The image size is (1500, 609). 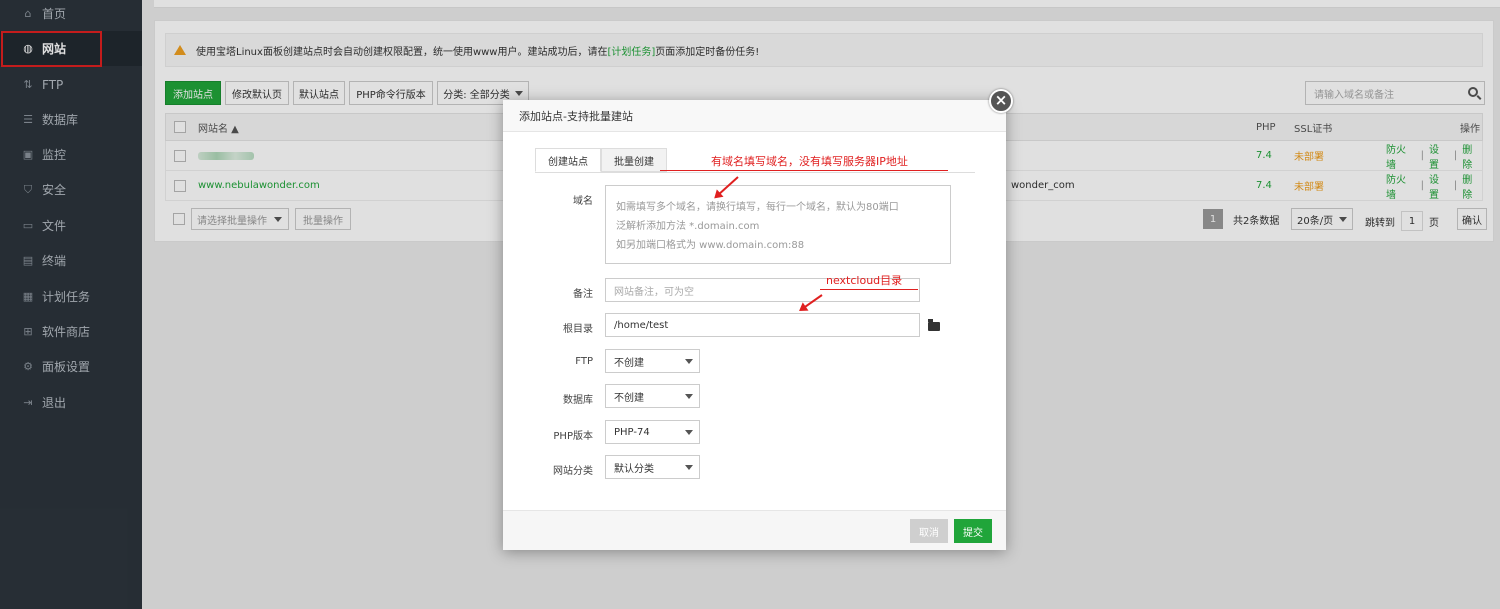 I want to click on ftp-select: 不创建, so click(x=652, y=361).